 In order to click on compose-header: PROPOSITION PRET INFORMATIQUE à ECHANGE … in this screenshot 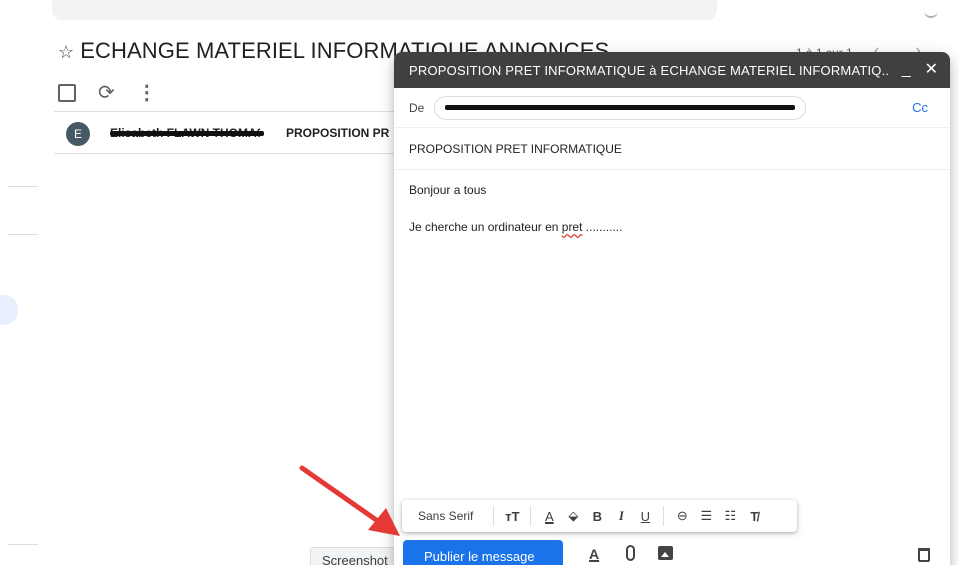, I will do `click(672, 70)`.